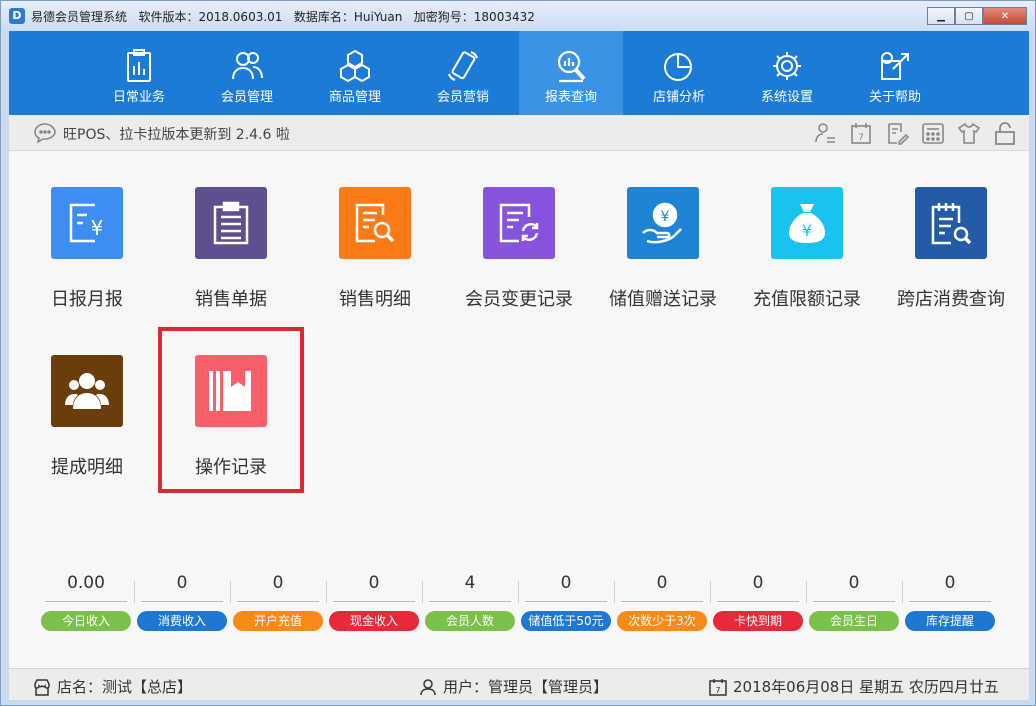 This screenshot has width=1036, height=706. I want to click on report-tile-label: 会员变更记录, so click(519, 299).